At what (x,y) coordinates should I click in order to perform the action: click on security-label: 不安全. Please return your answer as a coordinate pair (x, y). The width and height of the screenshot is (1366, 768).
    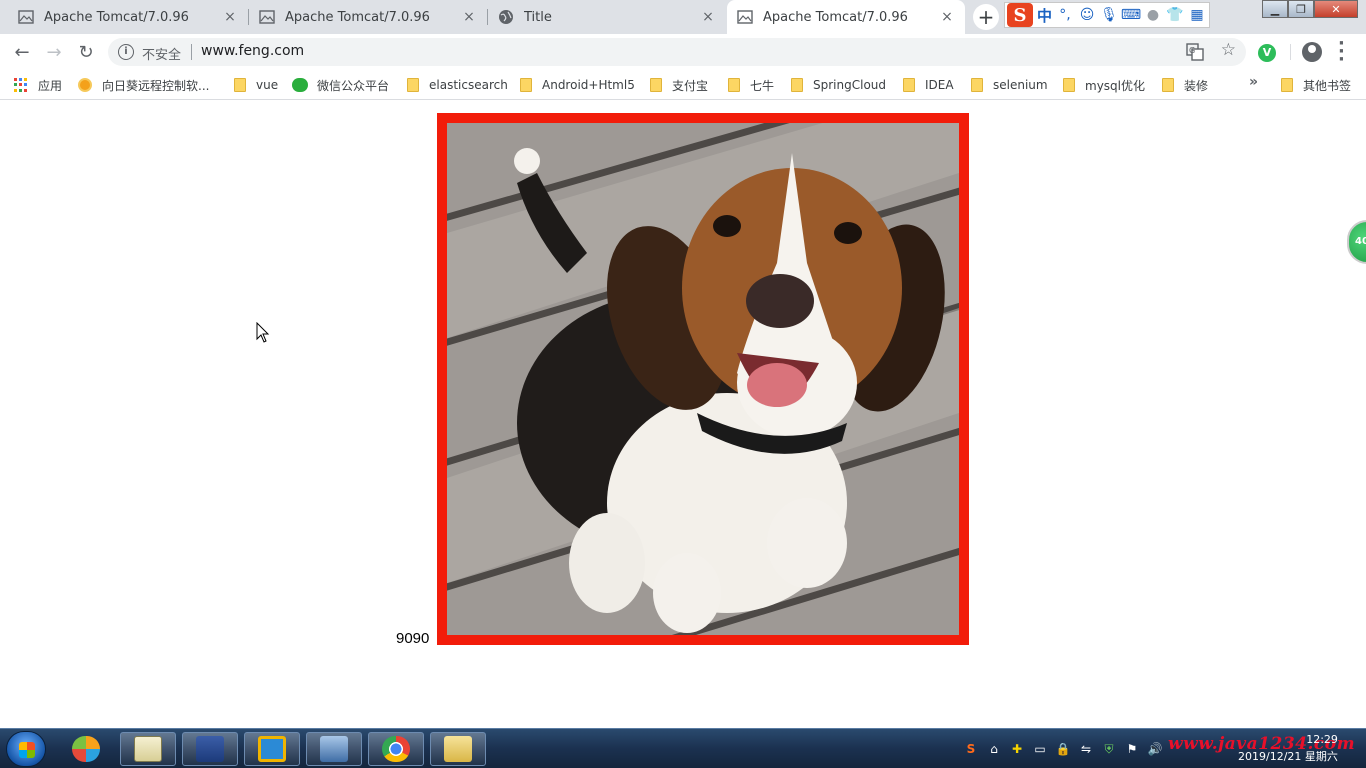
    Looking at the image, I should click on (161, 53).